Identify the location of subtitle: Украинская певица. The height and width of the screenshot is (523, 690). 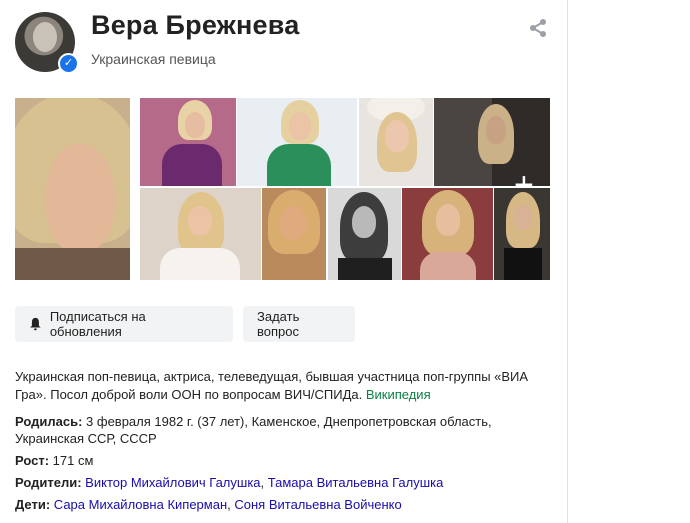
(153, 59).